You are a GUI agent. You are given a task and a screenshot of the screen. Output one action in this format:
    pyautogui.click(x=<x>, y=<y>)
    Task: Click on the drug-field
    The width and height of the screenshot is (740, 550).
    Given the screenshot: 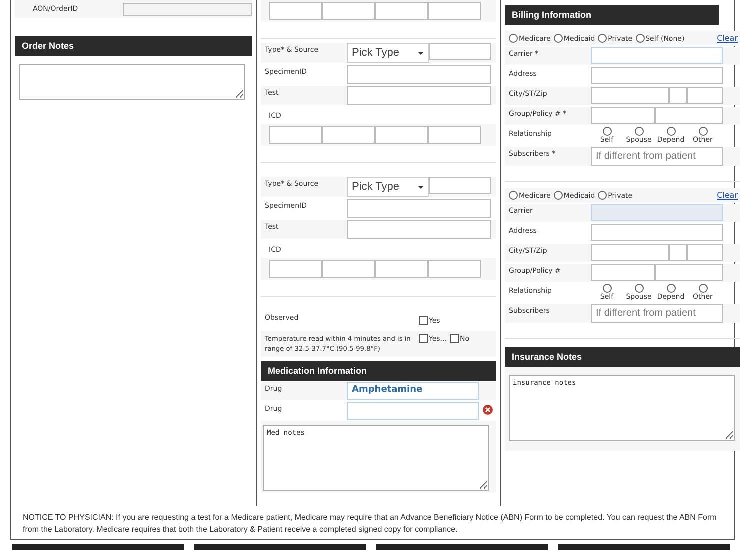 What is the action you would take?
    pyautogui.click(x=413, y=411)
    